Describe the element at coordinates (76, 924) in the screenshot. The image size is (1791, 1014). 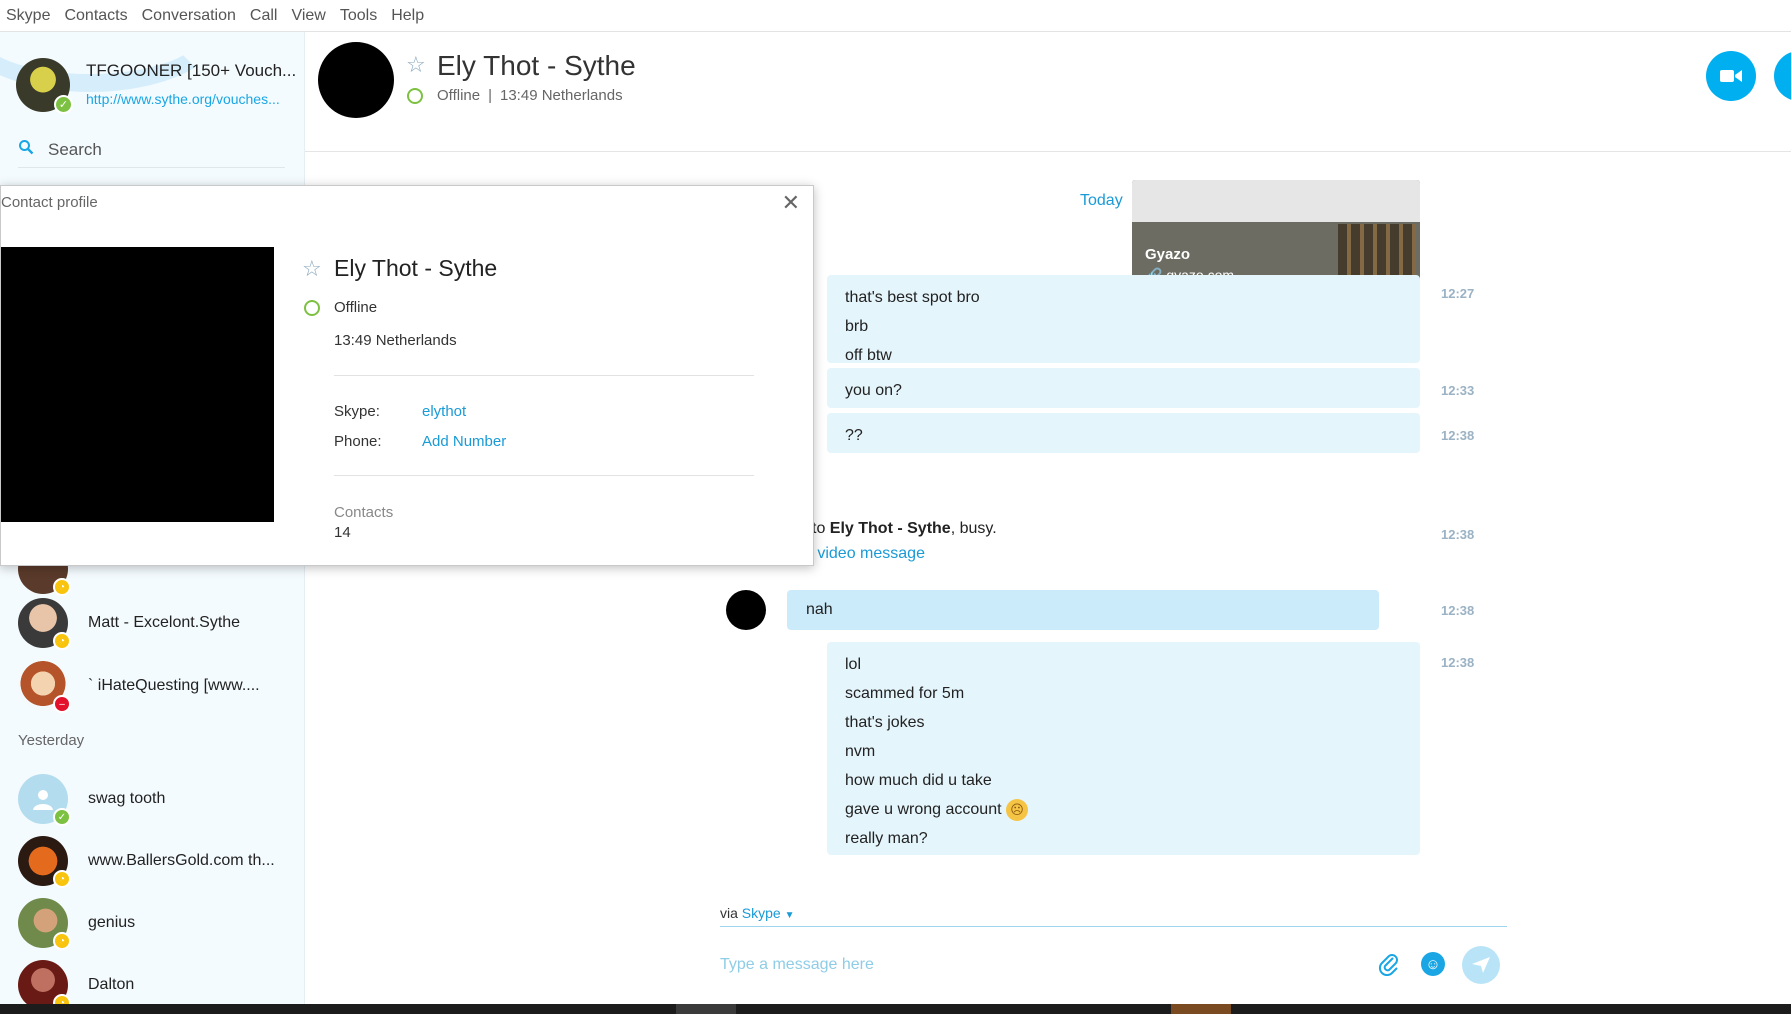
I see `contact-item-genius: ◔ genius` at that location.